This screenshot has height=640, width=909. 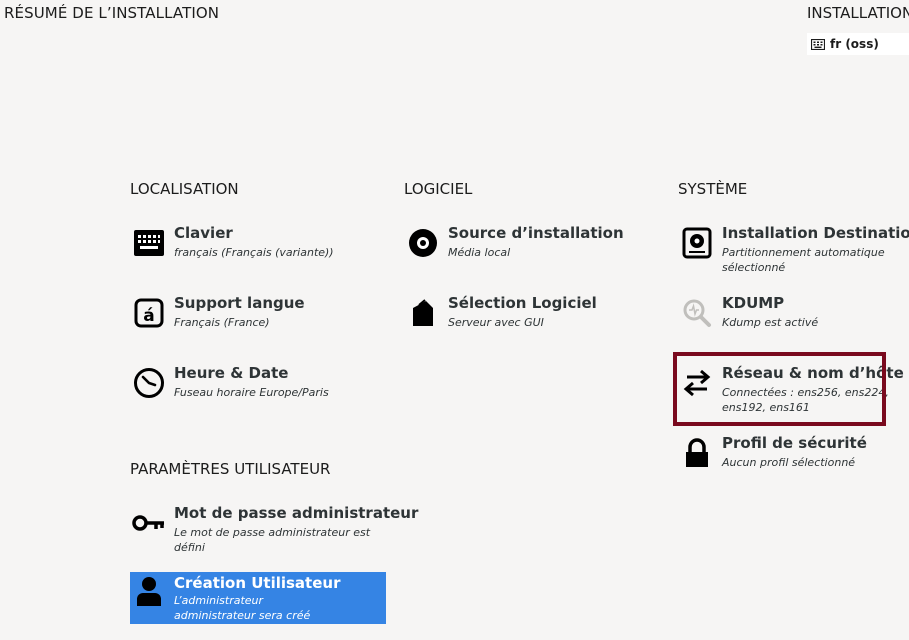 What do you see at coordinates (257, 583) in the screenshot?
I see `spoke-label: Création Utilisateur` at bounding box center [257, 583].